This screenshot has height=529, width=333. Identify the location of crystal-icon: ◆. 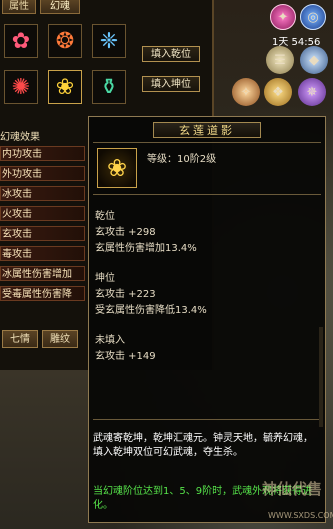
(314, 60).